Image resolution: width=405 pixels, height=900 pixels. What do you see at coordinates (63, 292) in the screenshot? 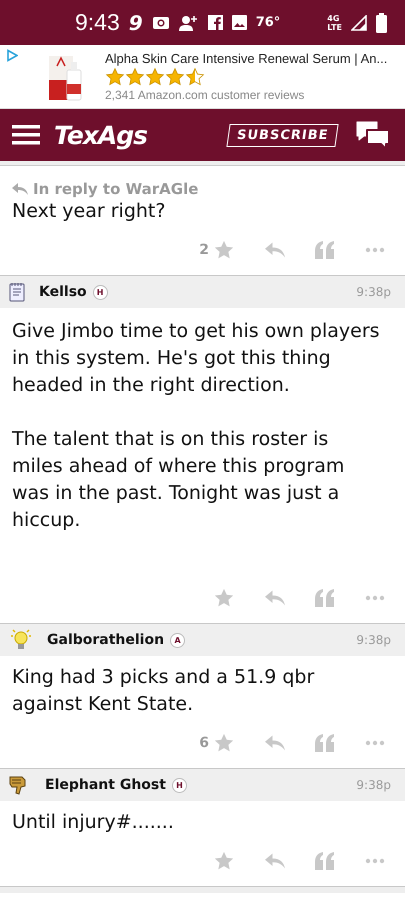
I see `author-name: Kellso` at bounding box center [63, 292].